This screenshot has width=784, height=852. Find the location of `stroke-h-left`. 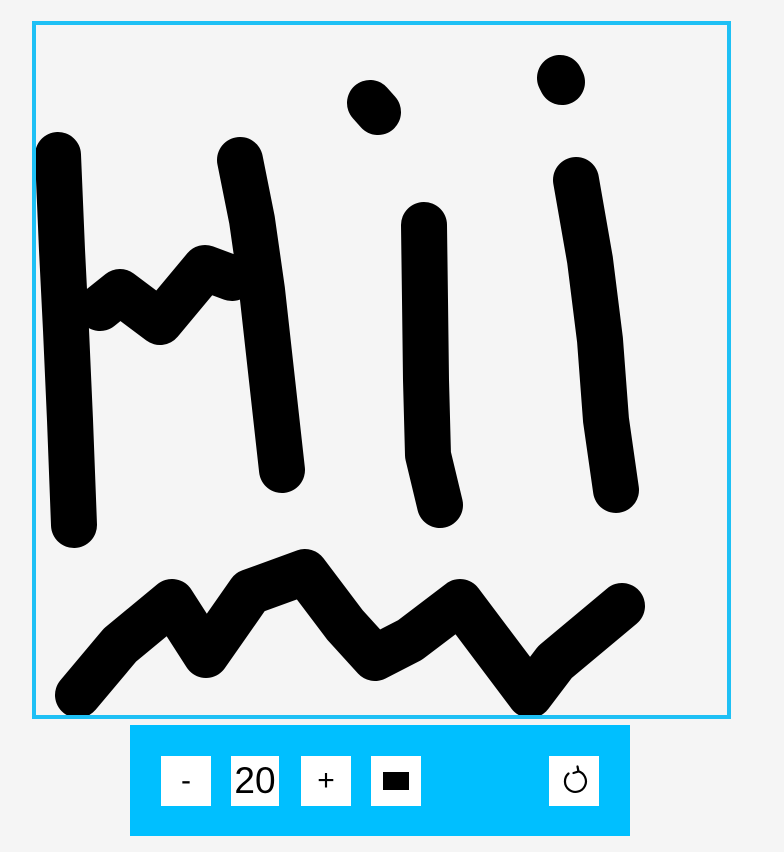

stroke-h-left is located at coordinates (66, 340).